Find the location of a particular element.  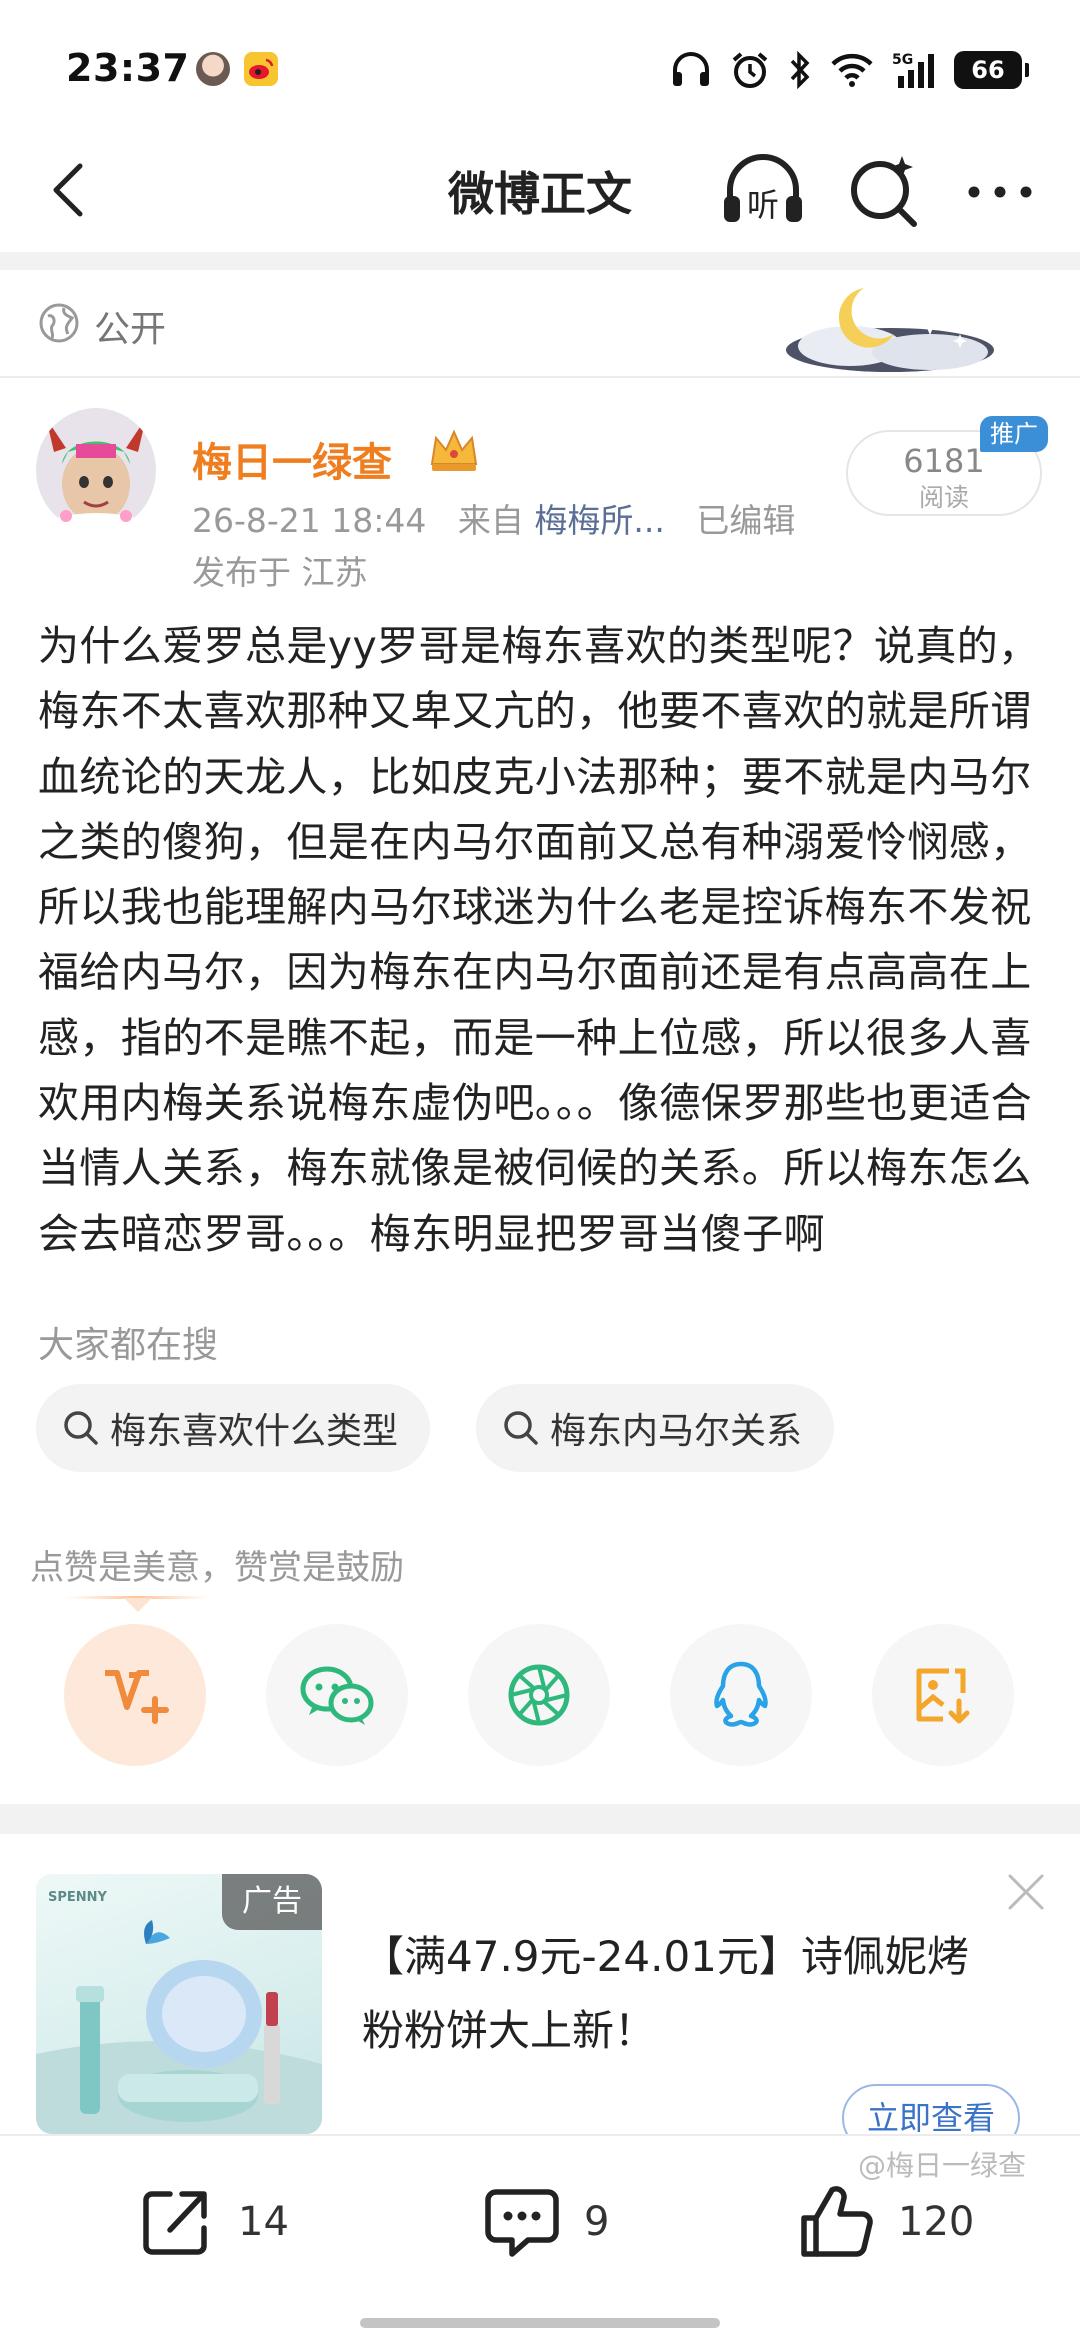

repost-button: 14 is located at coordinates (212, 2222).